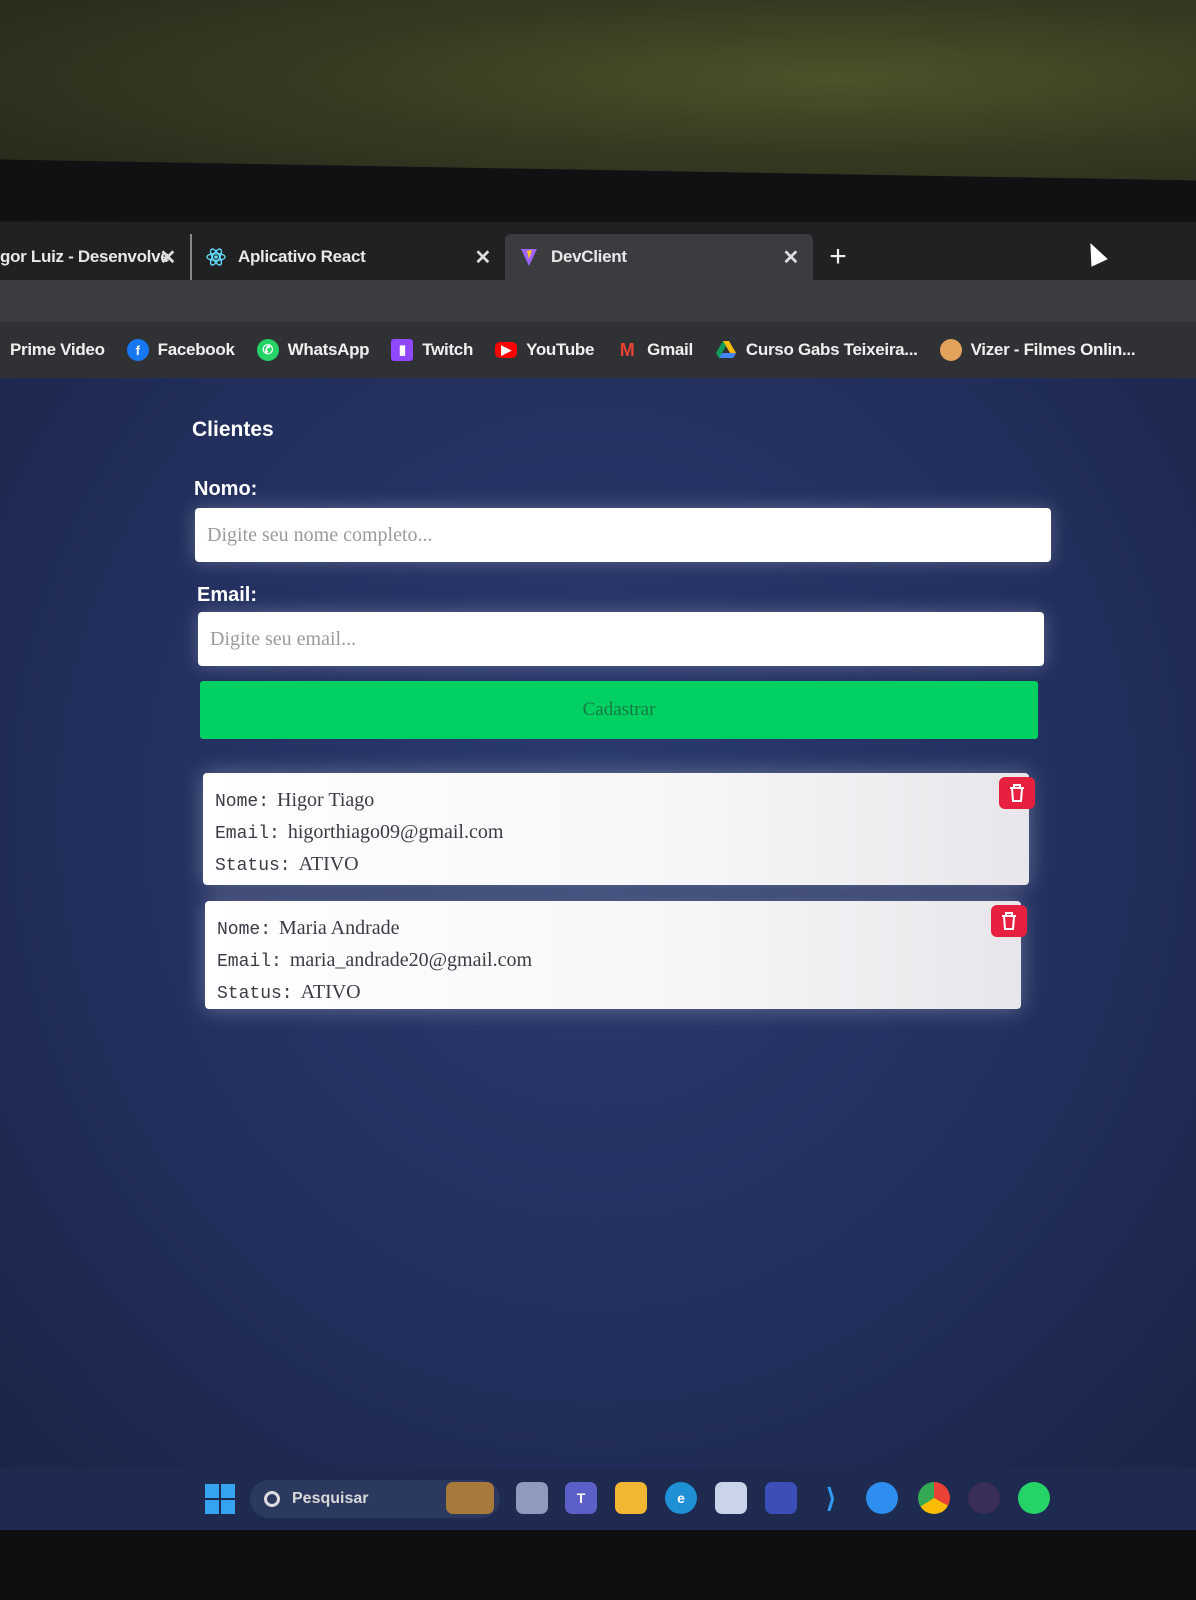 The width and height of the screenshot is (1196, 1600). Describe the element at coordinates (326, 800) in the screenshot. I see `client-nome: Higor Tiago` at that location.